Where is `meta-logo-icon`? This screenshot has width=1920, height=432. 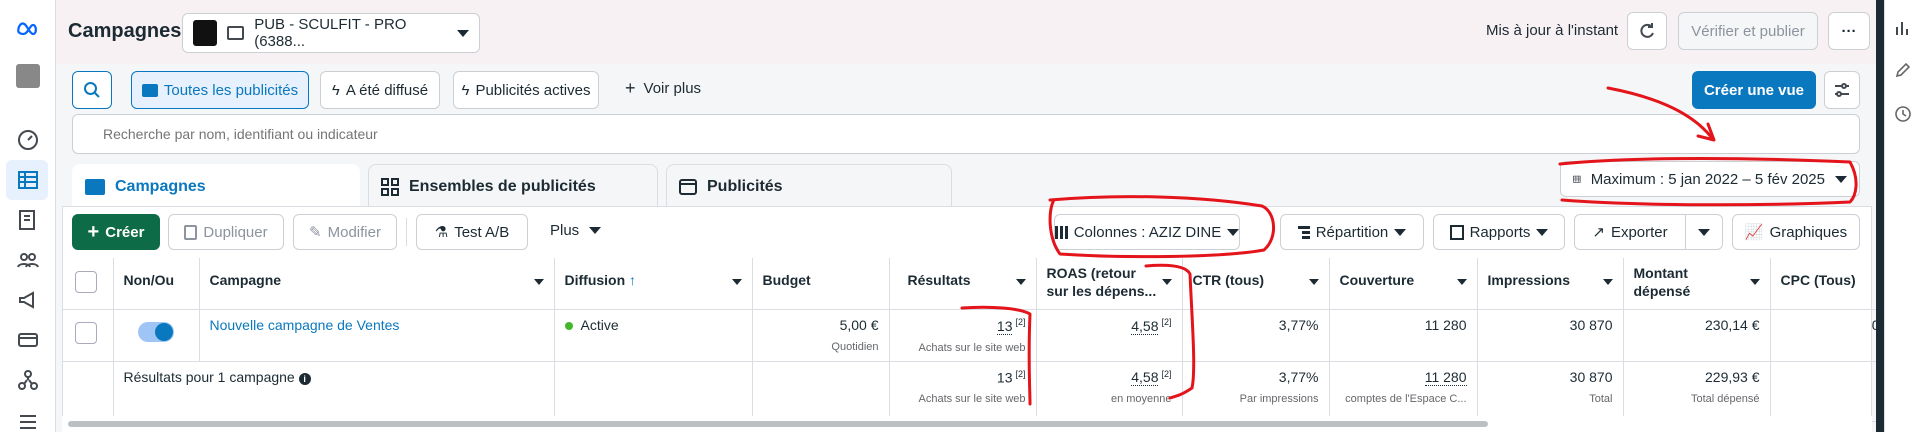
meta-logo-icon is located at coordinates (28, 28).